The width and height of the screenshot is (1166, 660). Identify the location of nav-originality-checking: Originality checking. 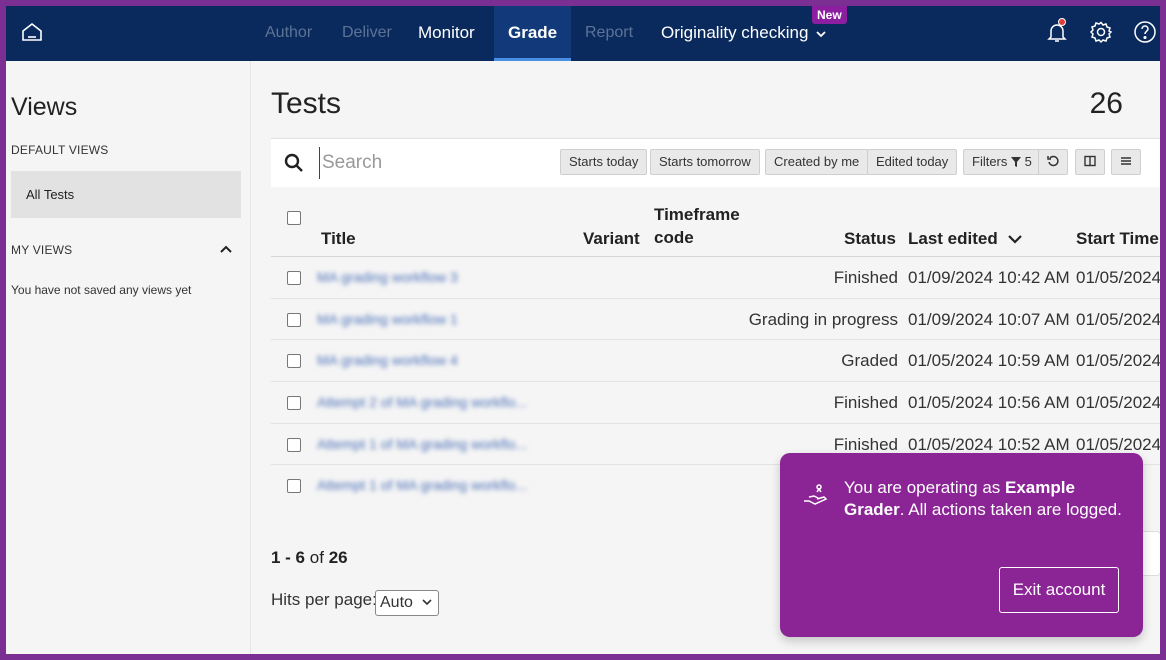
(744, 33).